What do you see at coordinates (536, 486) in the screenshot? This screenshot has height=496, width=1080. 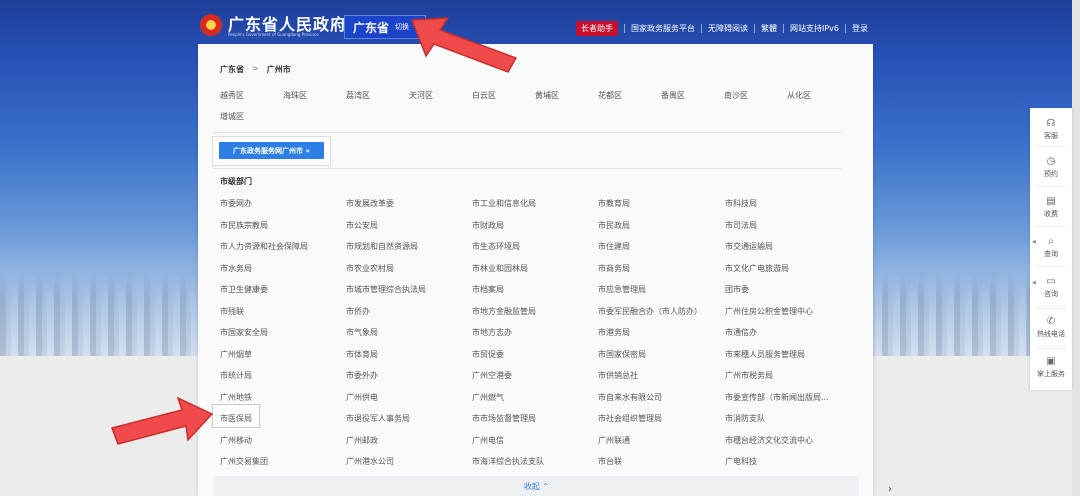 I see `collapse-button: 收起 ⌃` at bounding box center [536, 486].